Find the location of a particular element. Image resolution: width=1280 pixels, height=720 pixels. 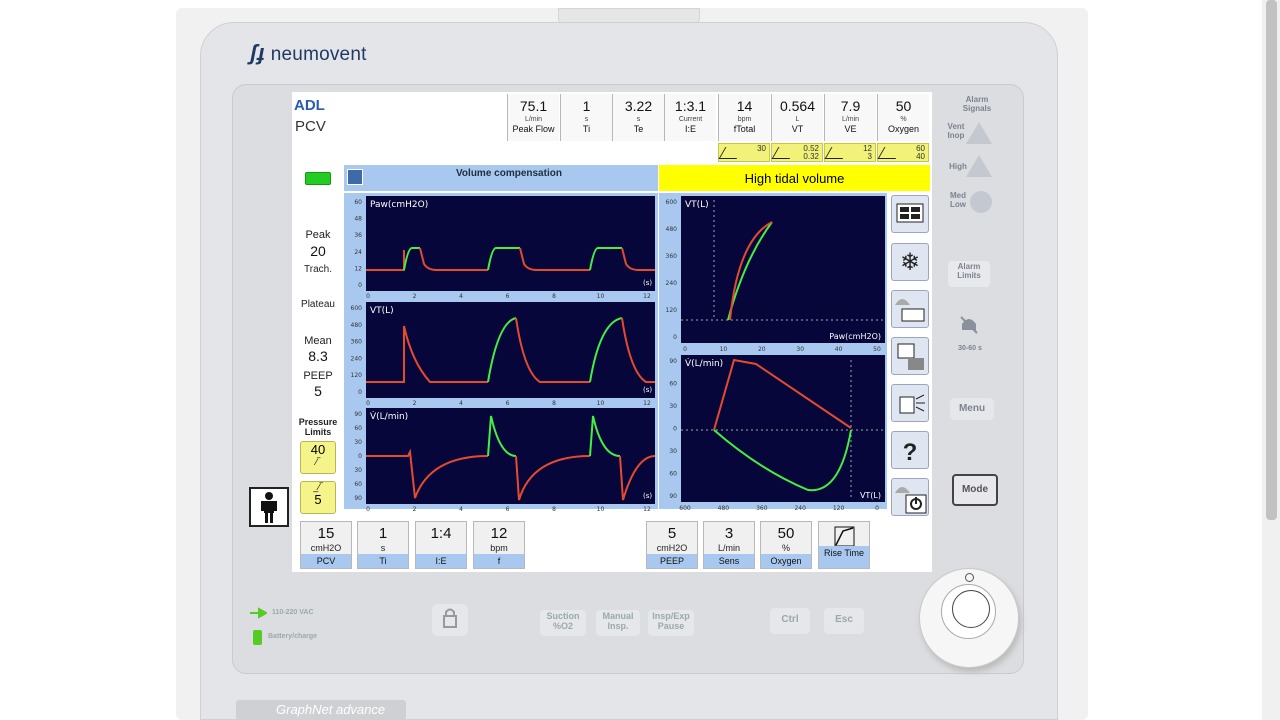

loop-x-title: VT(L) is located at coordinates (870, 495).